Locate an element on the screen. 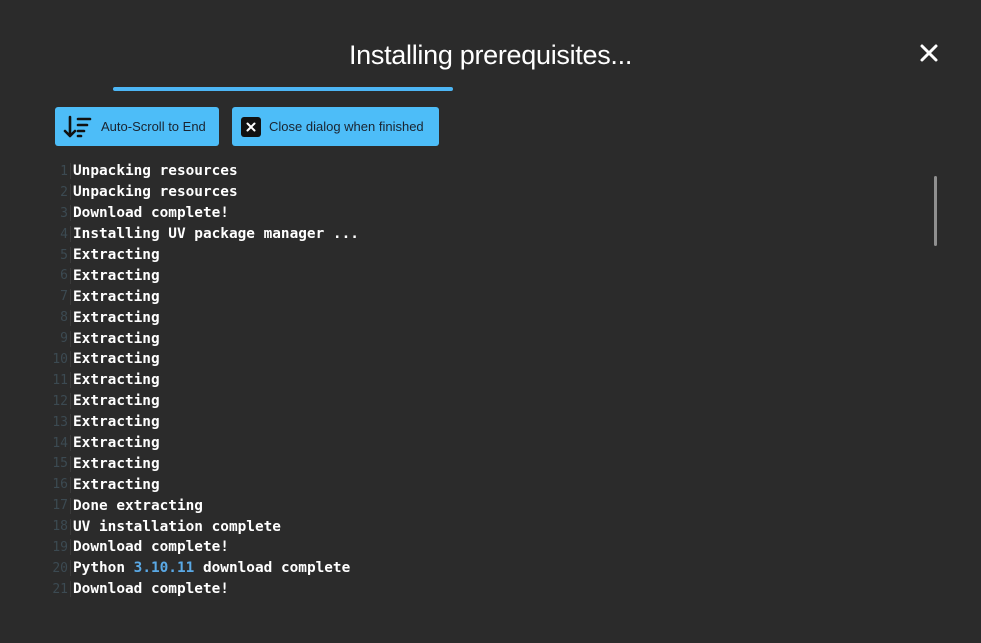 Image resolution: width=981 pixels, height=643 pixels. checkbox-x-icon is located at coordinates (251, 126).